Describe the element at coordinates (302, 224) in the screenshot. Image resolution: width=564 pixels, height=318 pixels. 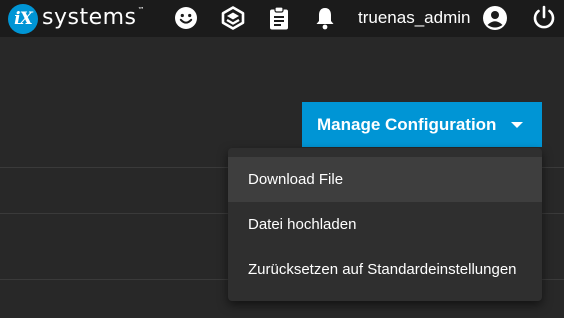
I see `menu-item-label: Datei hochladen` at that location.